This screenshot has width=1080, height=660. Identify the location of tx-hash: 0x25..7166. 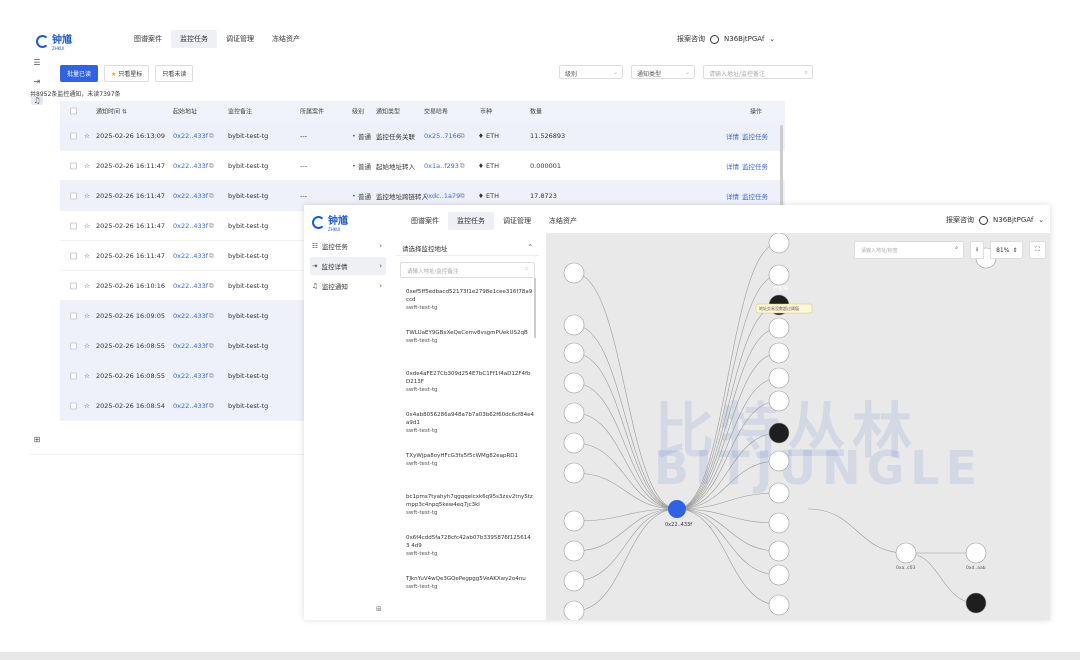
(442, 136).